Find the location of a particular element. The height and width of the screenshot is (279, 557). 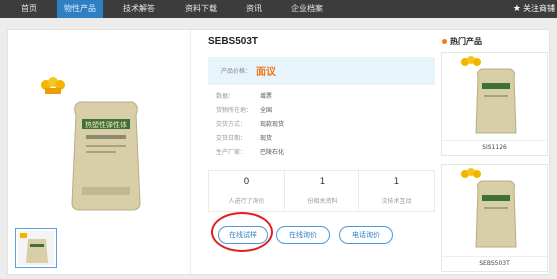

follow-label: 关注商铺 is located at coordinates (539, 8).